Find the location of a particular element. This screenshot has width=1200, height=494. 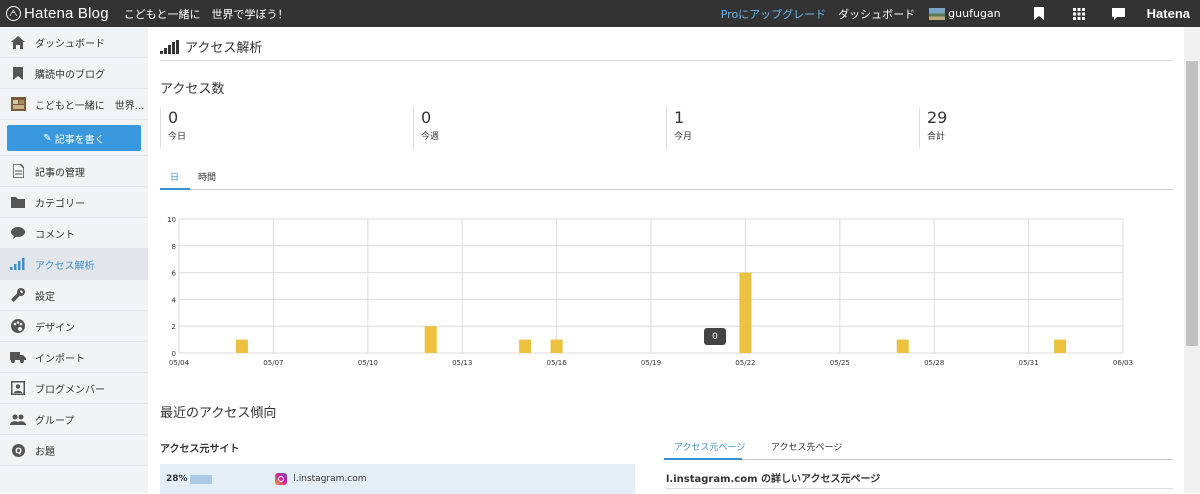

instagram-icon is located at coordinates (281, 479).